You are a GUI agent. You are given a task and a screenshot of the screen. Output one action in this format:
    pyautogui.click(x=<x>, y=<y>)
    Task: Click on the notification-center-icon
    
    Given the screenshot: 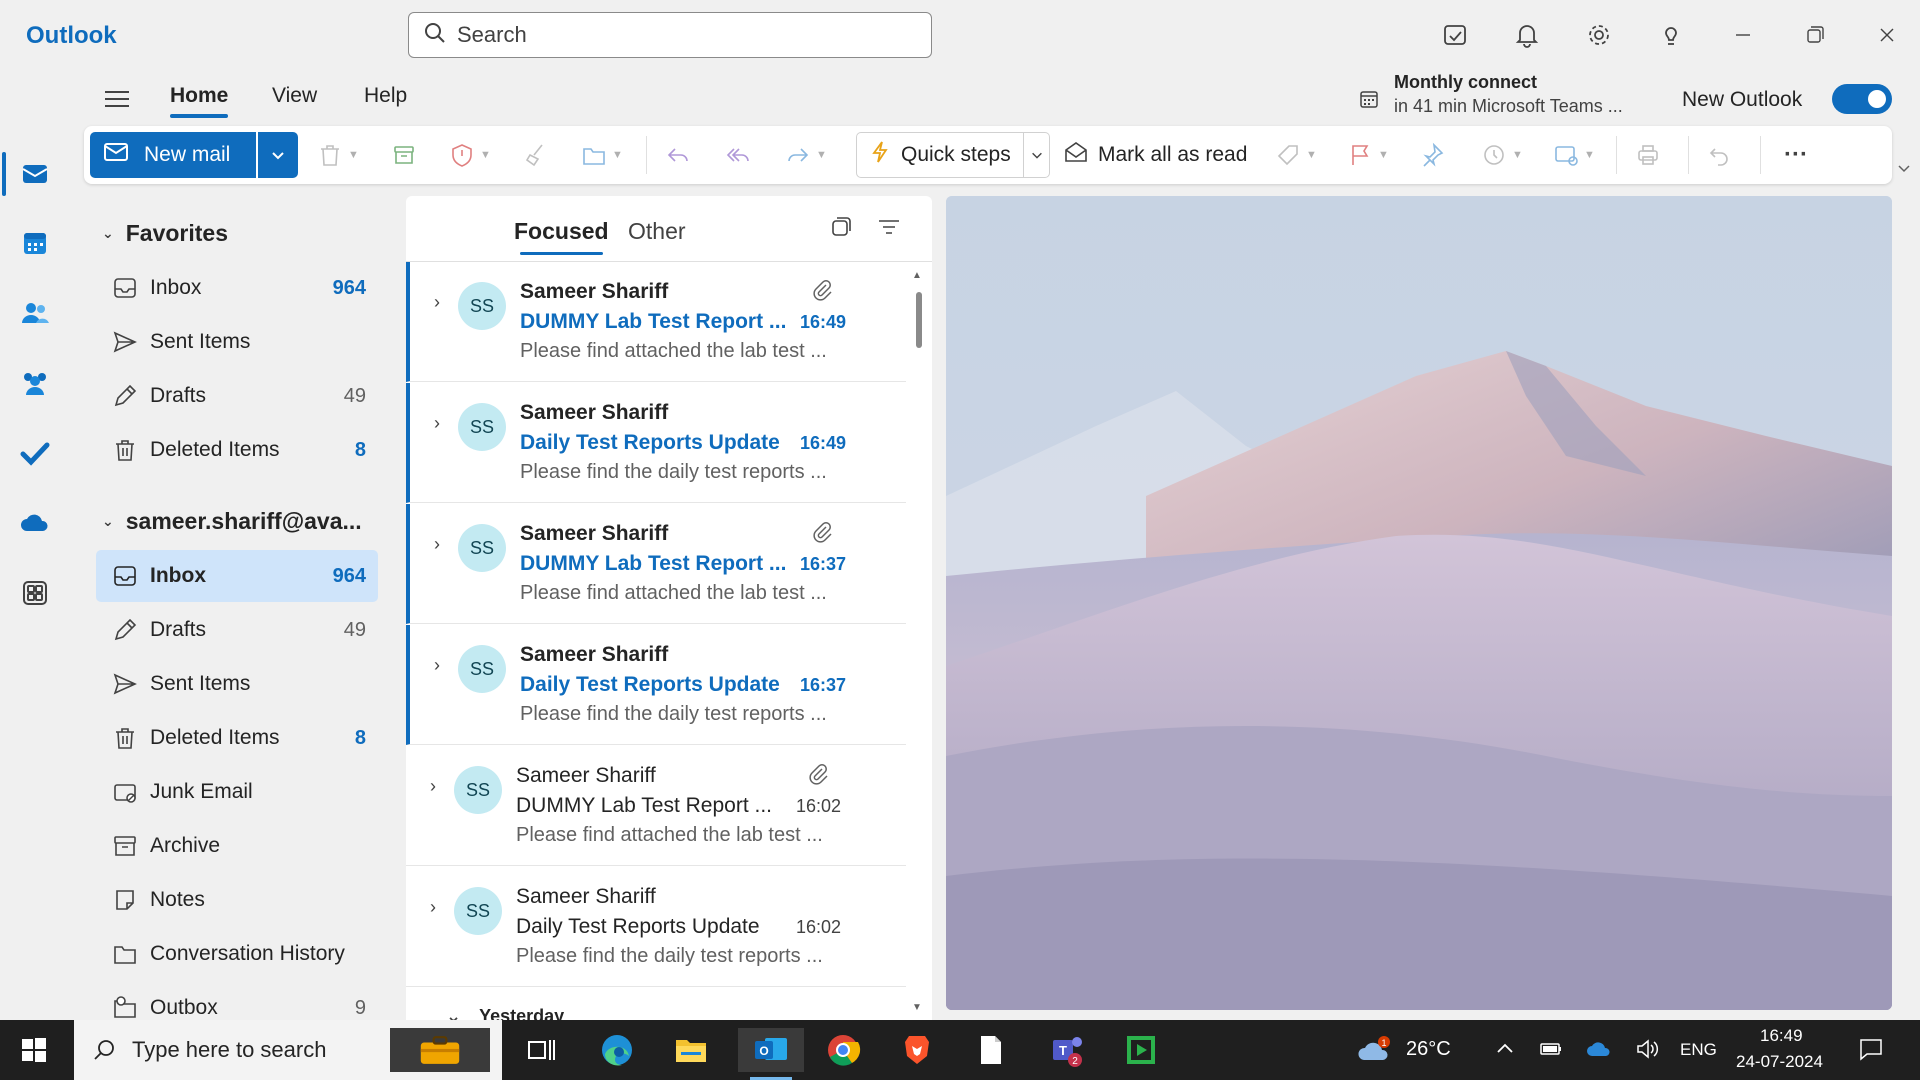 What is the action you would take?
    pyautogui.click(x=1871, y=1049)
    